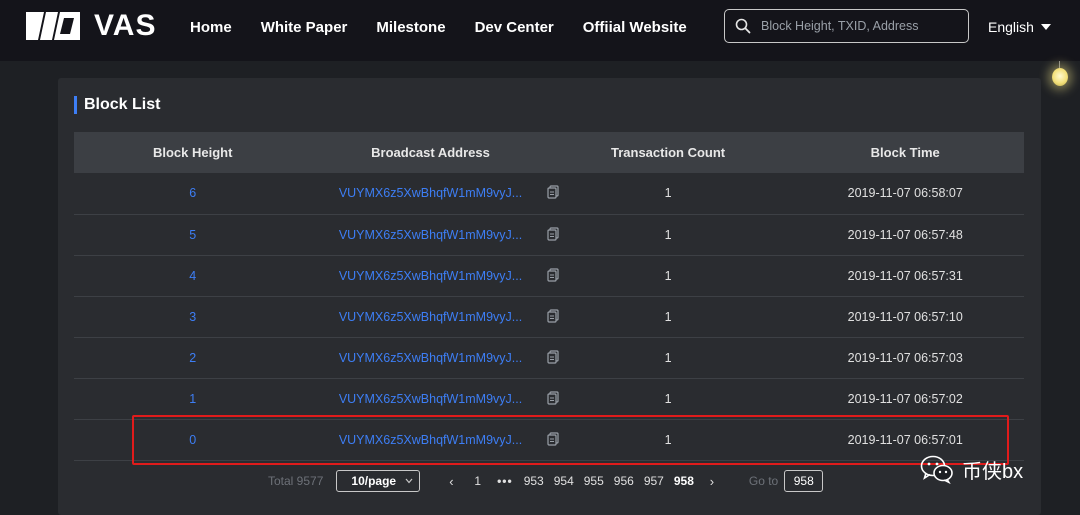 The height and width of the screenshot is (515, 1080). Describe the element at coordinates (90, 26) in the screenshot. I see `brand-logo: VAS` at that location.